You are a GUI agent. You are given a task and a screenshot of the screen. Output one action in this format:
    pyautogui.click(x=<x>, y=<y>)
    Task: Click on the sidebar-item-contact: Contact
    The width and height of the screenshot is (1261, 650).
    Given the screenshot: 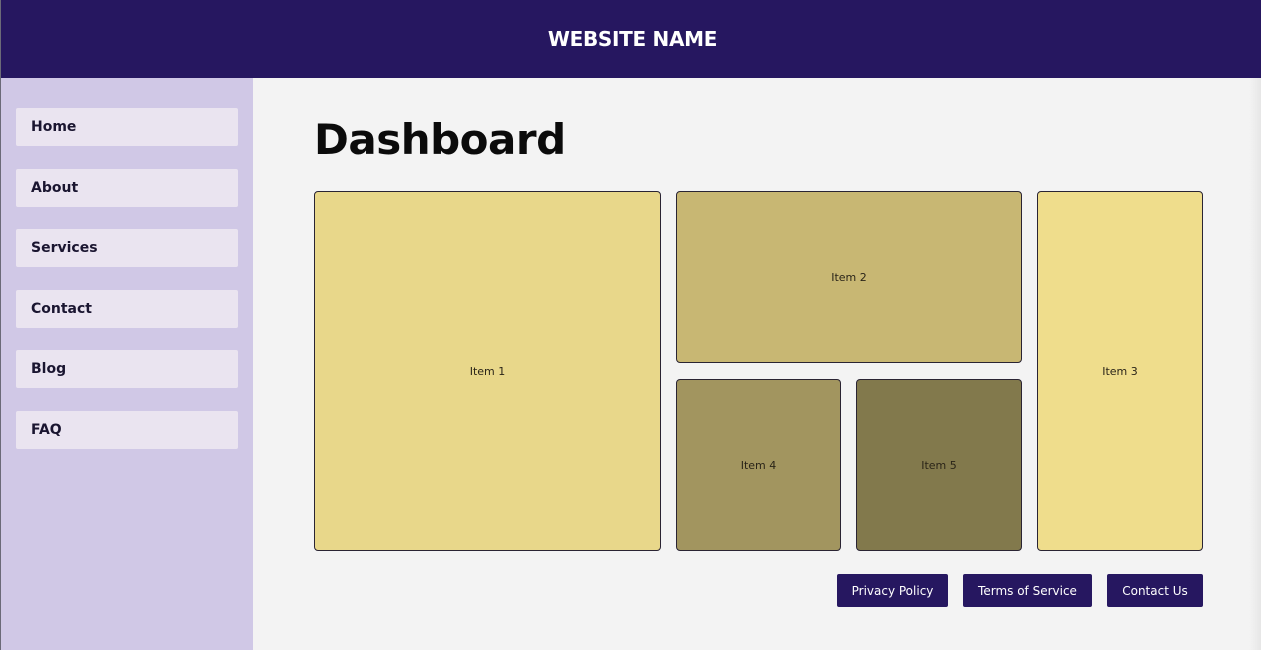 What is the action you would take?
    pyautogui.click(x=127, y=309)
    